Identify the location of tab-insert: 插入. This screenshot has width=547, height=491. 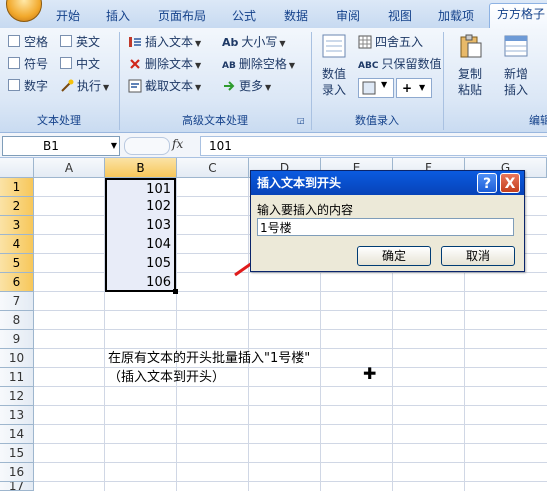
(118, 16).